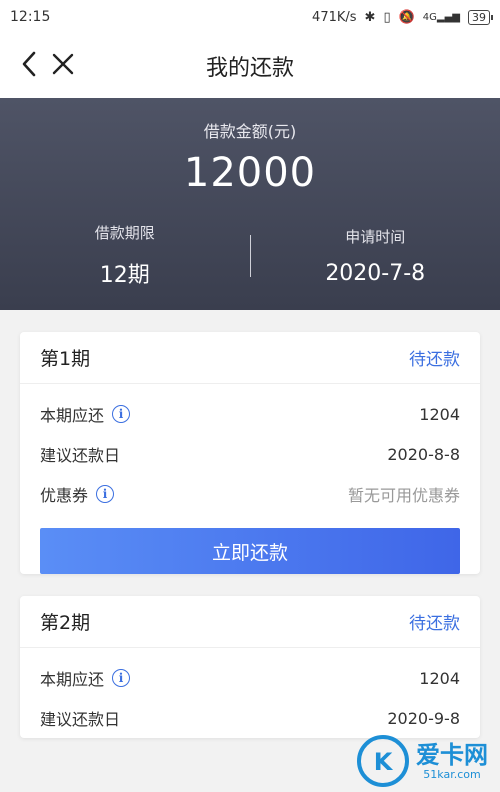 This screenshot has height=792, width=500. What do you see at coordinates (423, 454) in the screenshot?
I see `date-value: 2020-8-8` at bounding box center [423, 454].